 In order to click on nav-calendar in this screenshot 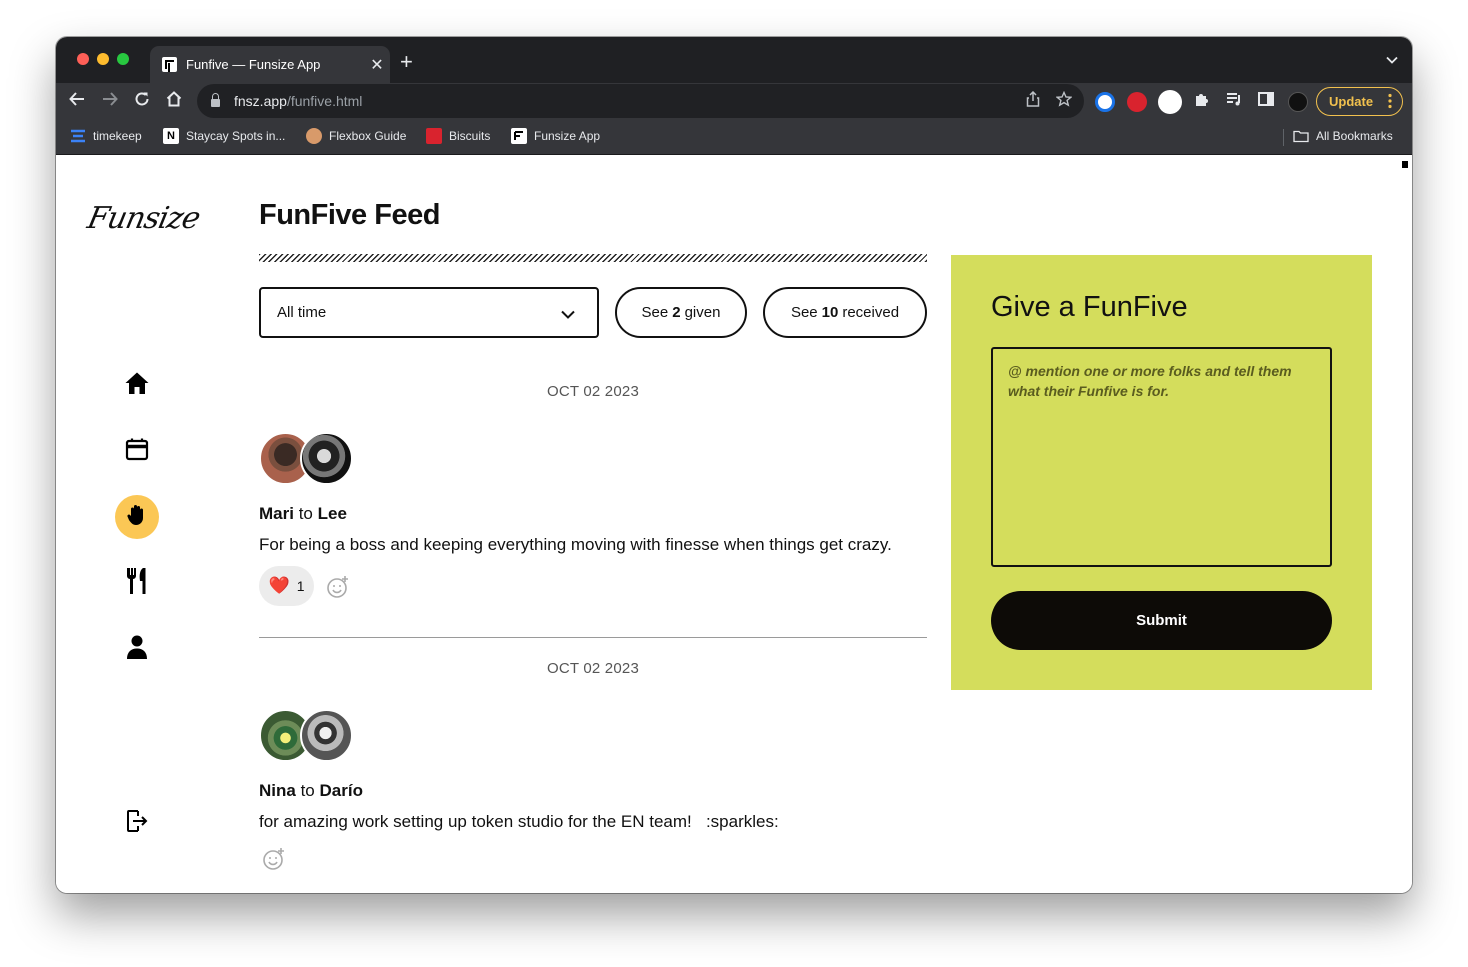, I will do `click(137, 451)`.